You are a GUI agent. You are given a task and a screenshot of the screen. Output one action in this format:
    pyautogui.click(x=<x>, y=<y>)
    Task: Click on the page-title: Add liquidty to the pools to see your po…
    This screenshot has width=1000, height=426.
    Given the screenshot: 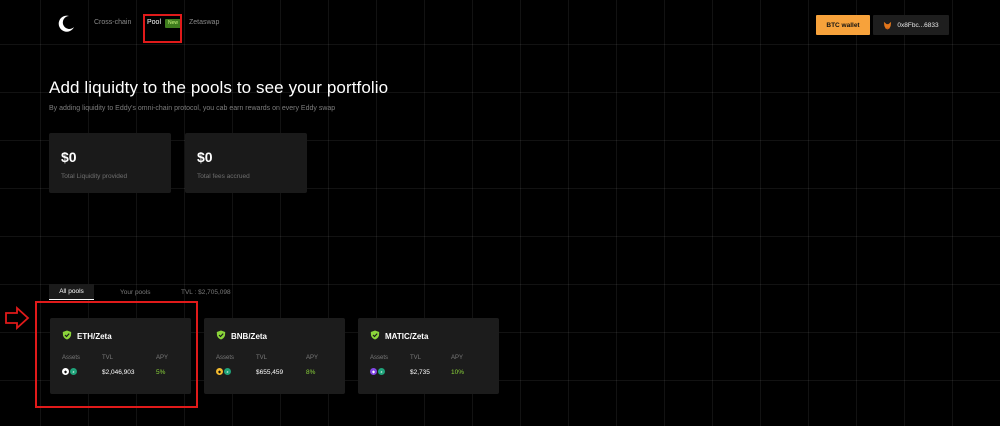 What is the action you would take?
    pyautogui.click(x=219, y=87)
    